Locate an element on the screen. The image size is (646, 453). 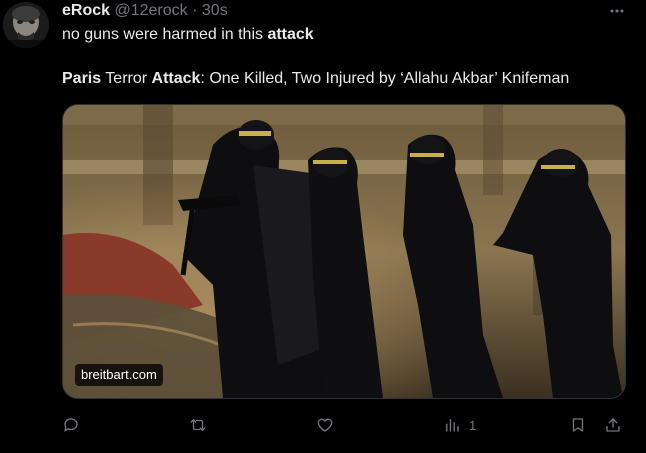
views-icon is located at coordinates (452, 425).